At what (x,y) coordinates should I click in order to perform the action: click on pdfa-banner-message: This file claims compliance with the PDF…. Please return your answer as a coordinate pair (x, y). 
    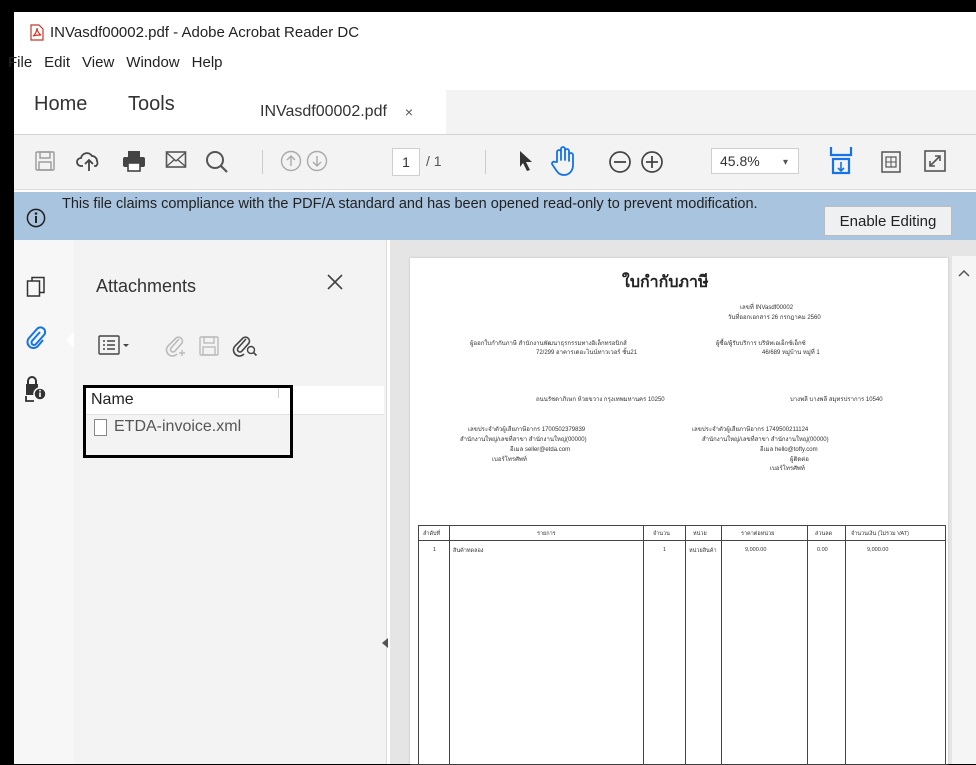
    Looking at the image, I should click on (410, 204).